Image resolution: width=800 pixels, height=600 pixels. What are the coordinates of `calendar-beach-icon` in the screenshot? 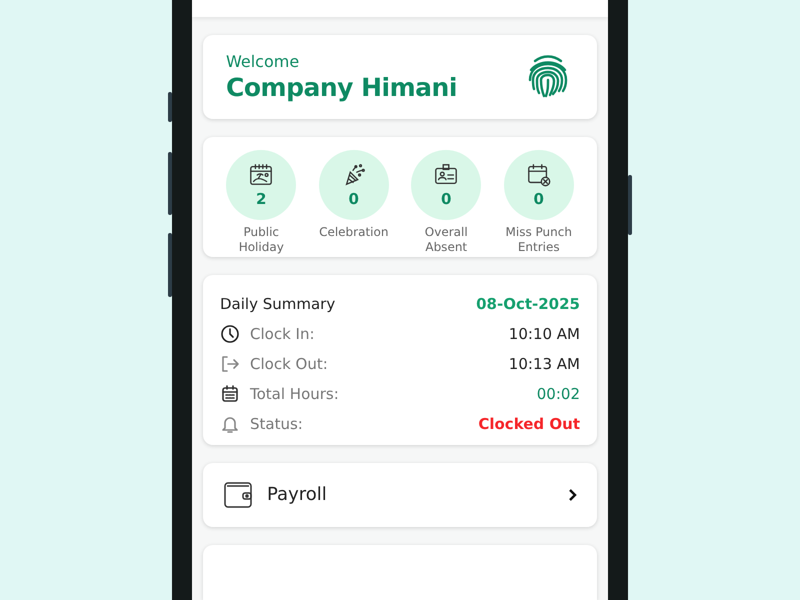 It's located at (261, 175).